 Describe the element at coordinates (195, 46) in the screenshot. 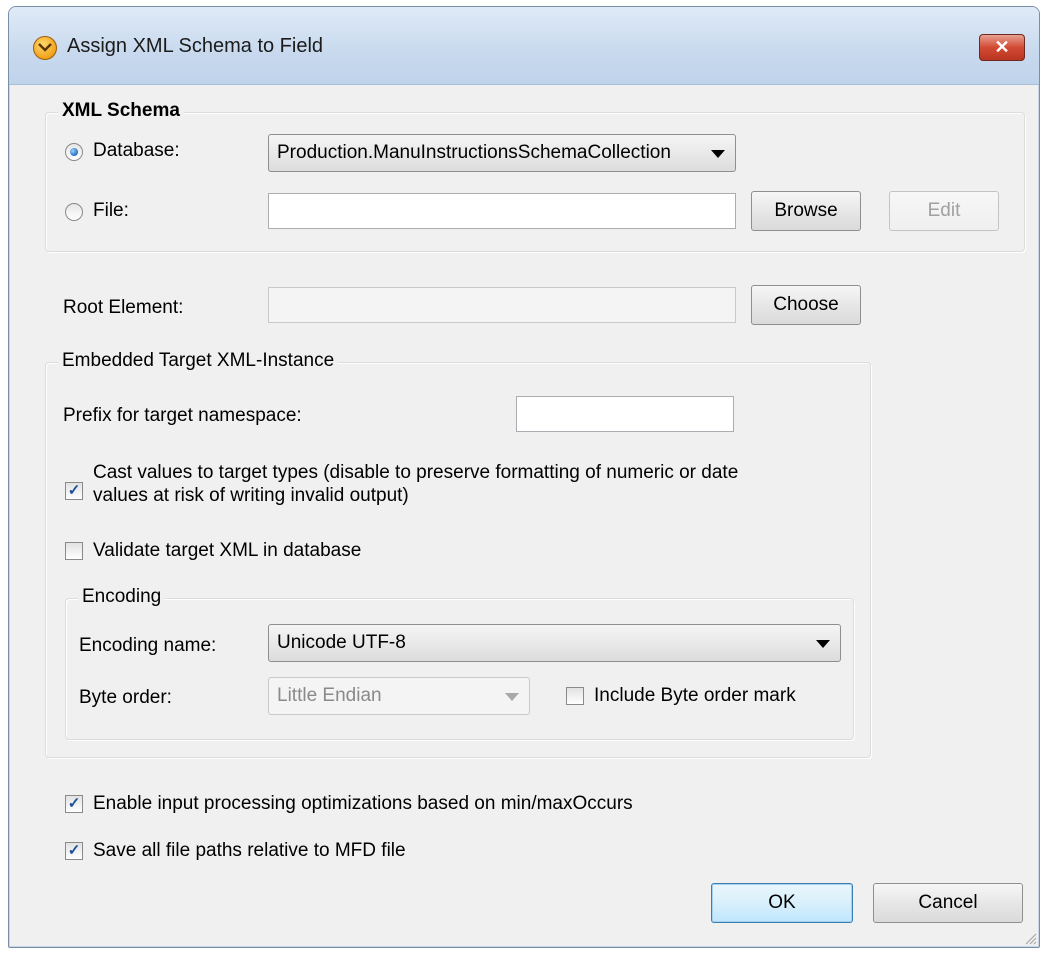

I see `window-title: Assign XML Schema to Field` at that location.